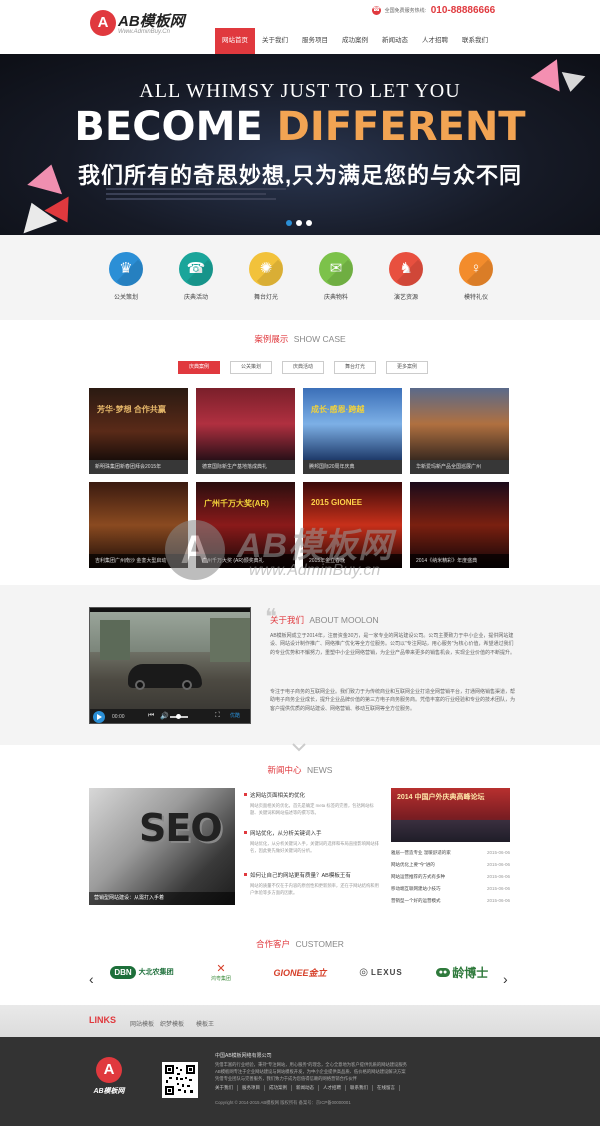  What do you see at coordinates (450, 877) in the screenshot?
I see `news-right-item: 网站运营推荐的方式有多种 2015-06-06` at bounding box center [450, 877].